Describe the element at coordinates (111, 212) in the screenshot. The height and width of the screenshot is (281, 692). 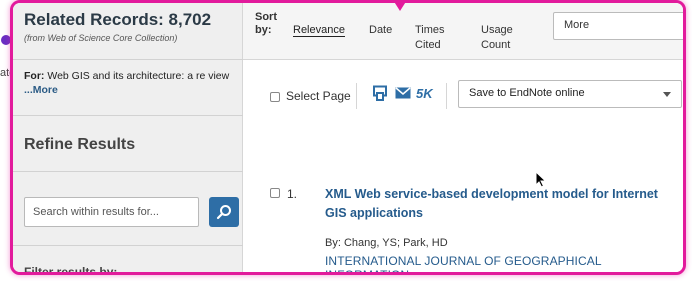
I see `search-within-input` at that location.